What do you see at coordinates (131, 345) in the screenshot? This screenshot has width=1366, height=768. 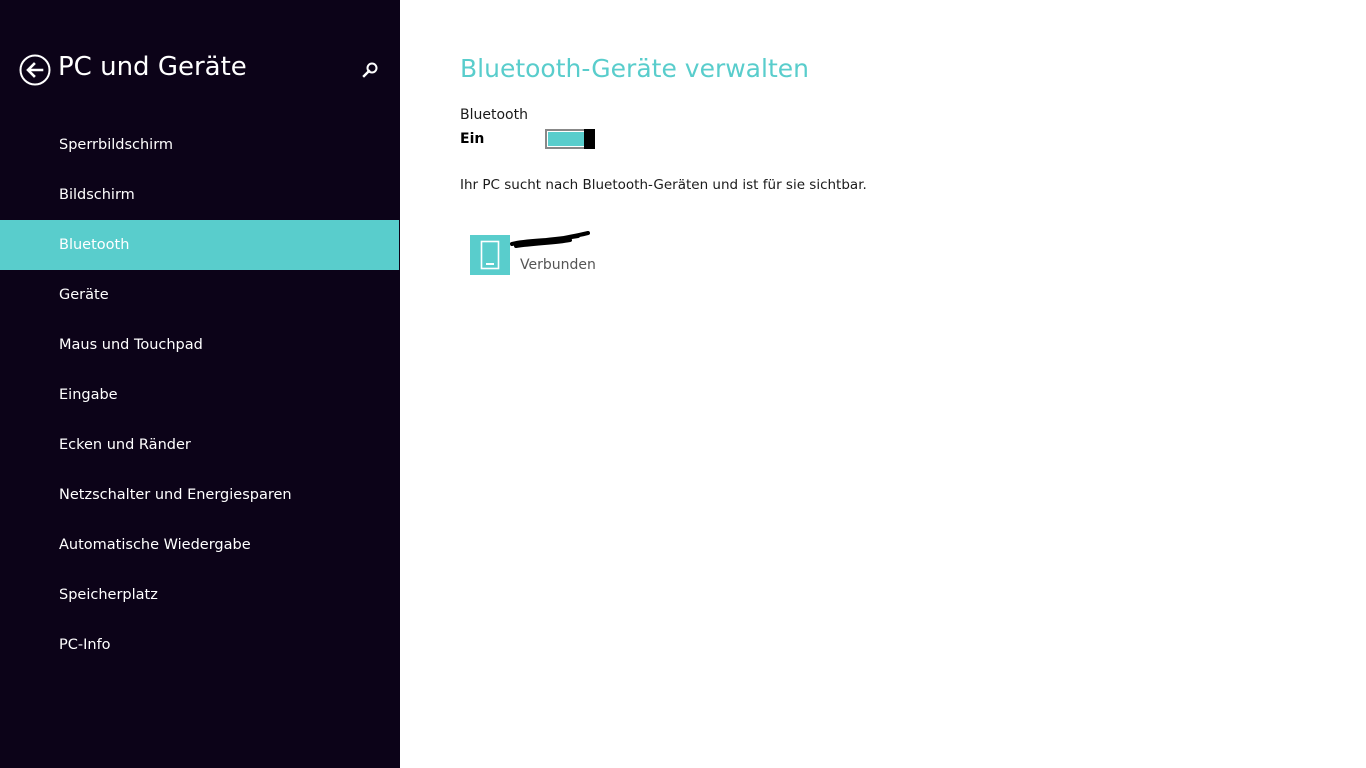 I see `sidebar-item-label: Maus und Touchpad` at bounding box center [131, 345].